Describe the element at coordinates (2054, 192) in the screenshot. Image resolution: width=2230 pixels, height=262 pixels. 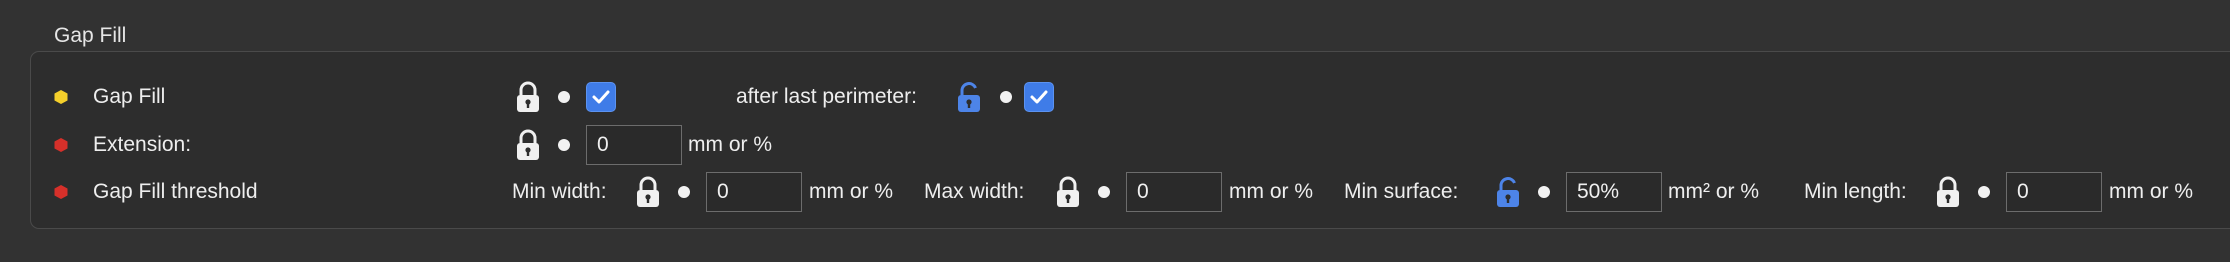
I see `min-length-input` at that location.